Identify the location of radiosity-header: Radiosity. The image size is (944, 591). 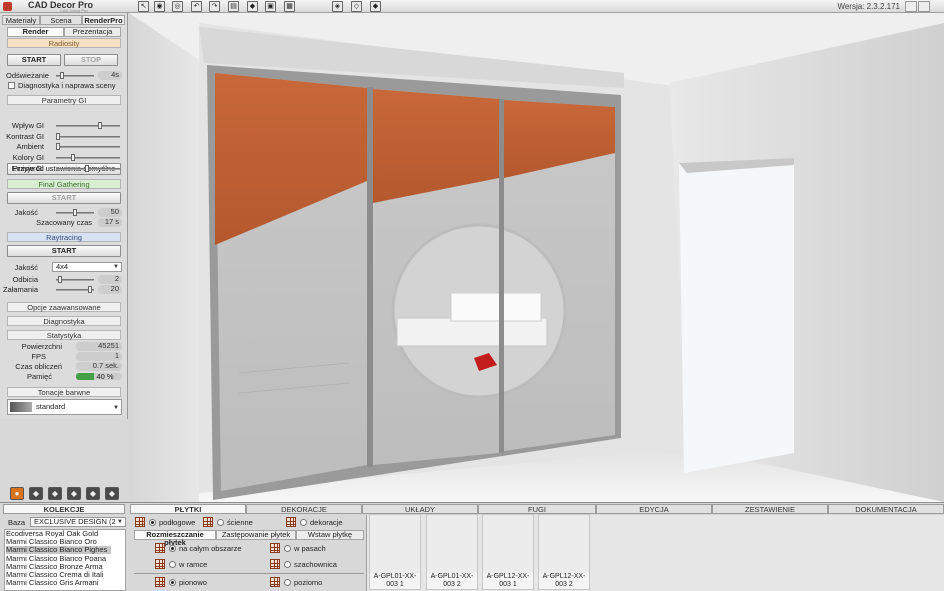
(64, 43).